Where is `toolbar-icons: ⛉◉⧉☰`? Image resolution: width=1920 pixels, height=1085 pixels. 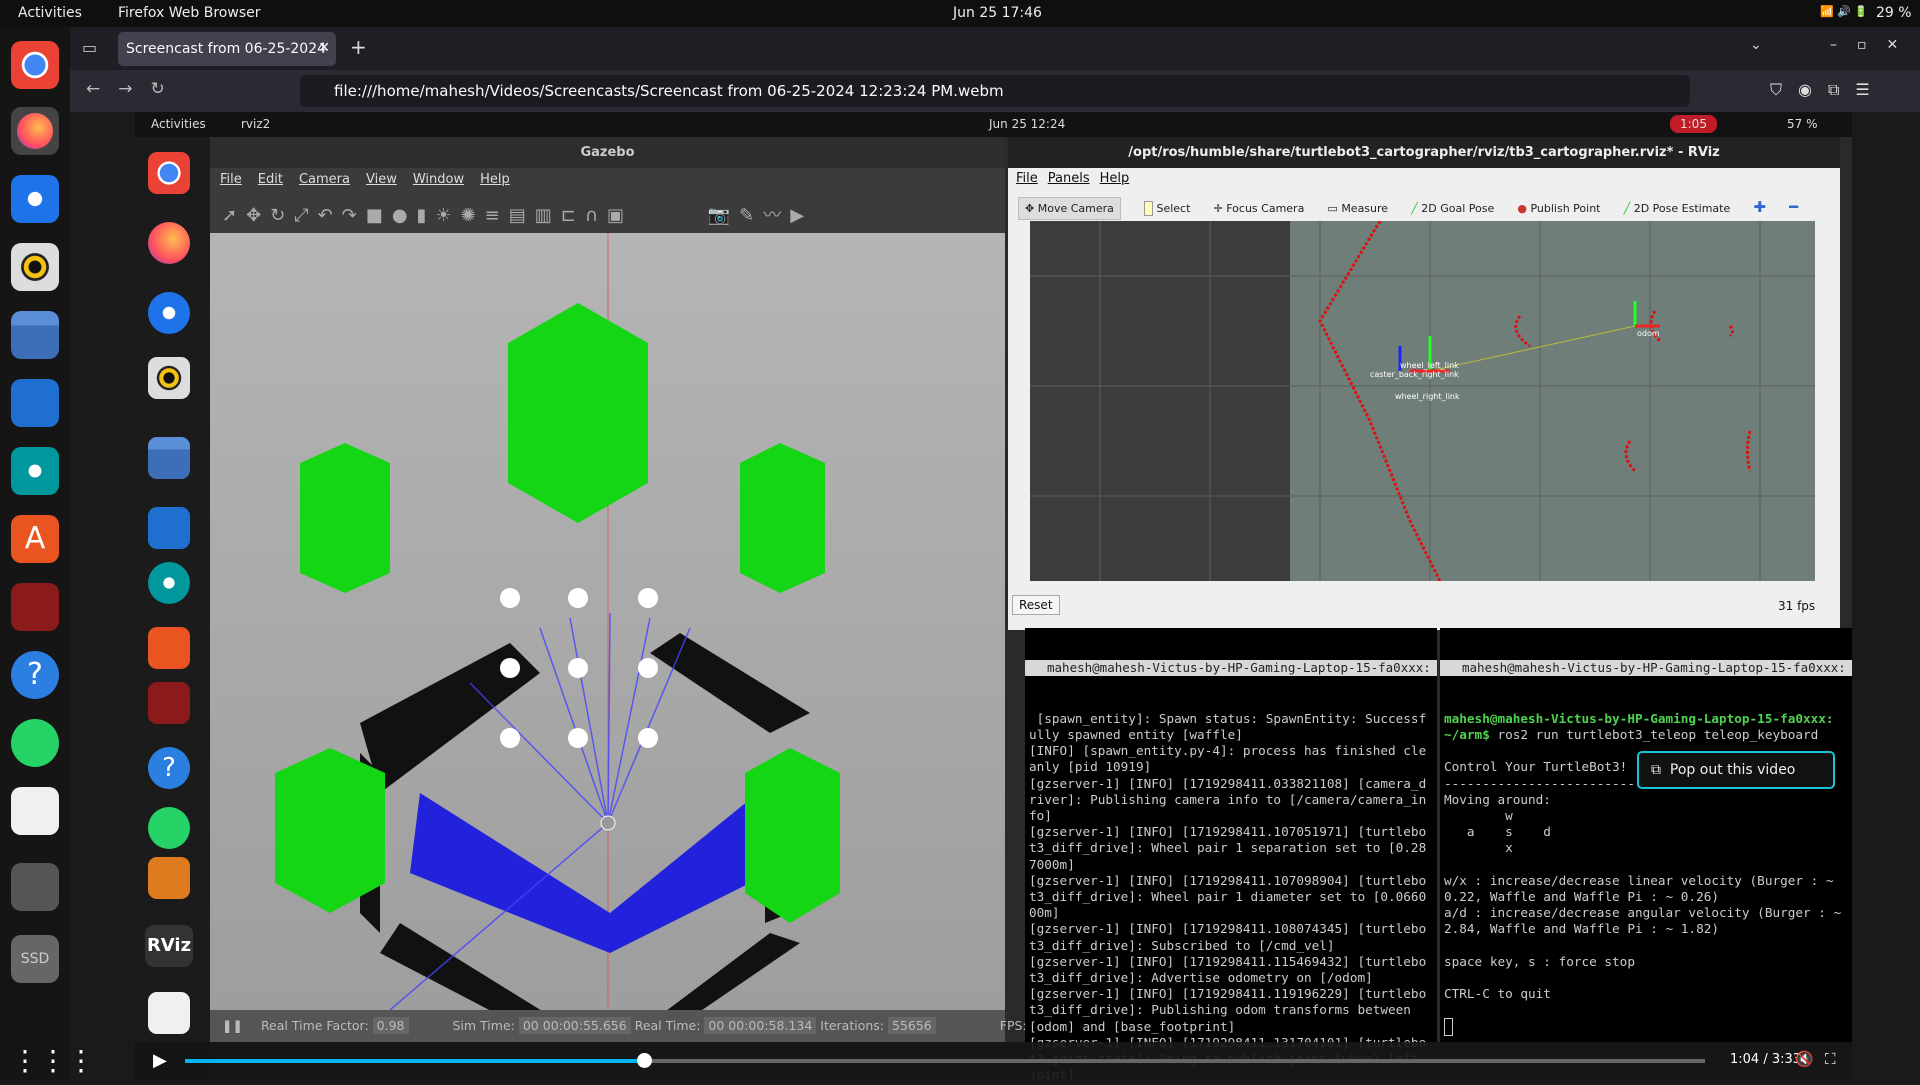 toolbar-icons: ⛉◉⧉☰ is located at coordinates (1828, 90).